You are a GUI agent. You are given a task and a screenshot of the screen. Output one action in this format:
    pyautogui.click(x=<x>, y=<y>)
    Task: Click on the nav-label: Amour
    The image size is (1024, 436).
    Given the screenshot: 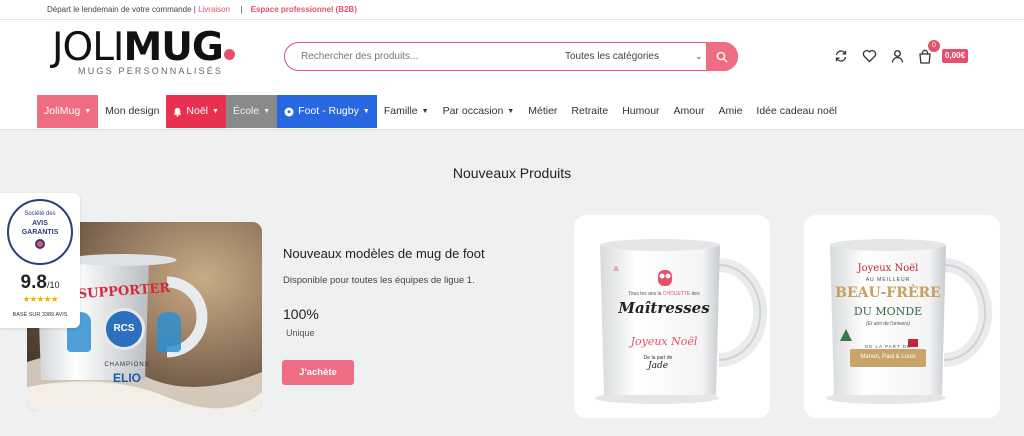 What is the action you would take?
    pyautogui.click(x=689, y=111)
    